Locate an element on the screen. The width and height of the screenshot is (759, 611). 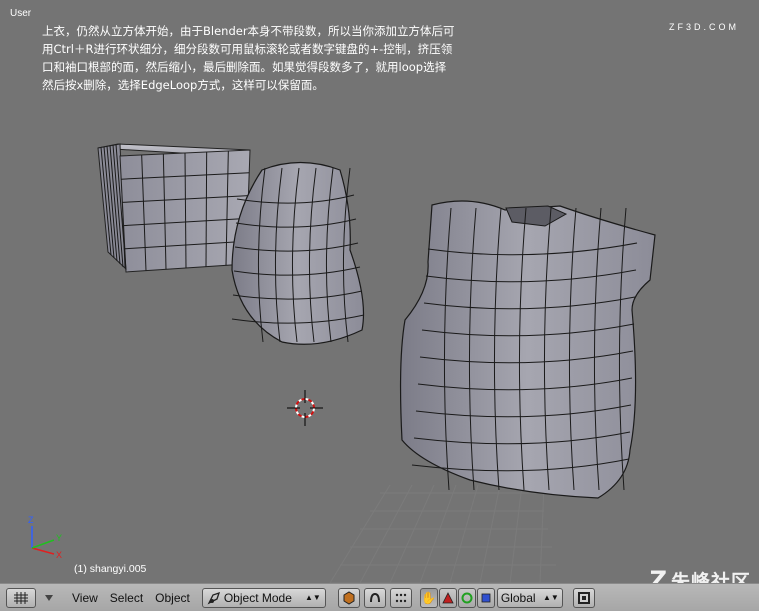
pivot-button is located at coordinates (374, 597).